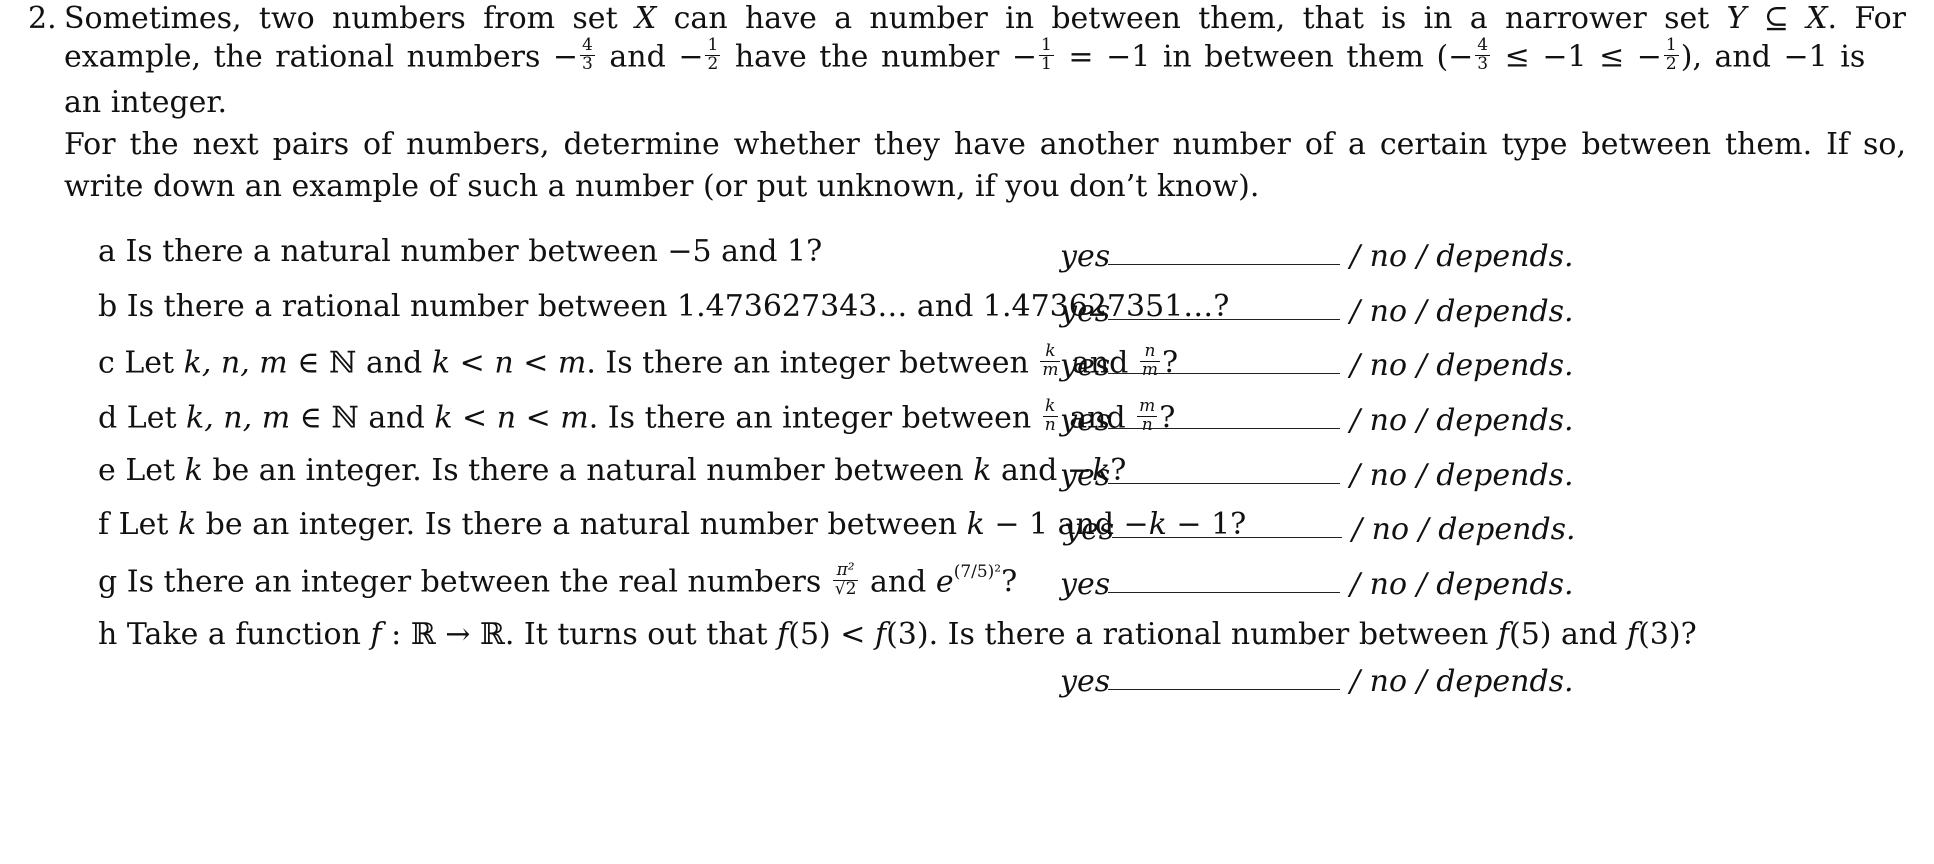 Image resolution: width=1934 pixels, height=864 pixels. Describe the element at coordinates (814, 418) in the screenshot. I see `question-text: . Is there an integer between` at that location.